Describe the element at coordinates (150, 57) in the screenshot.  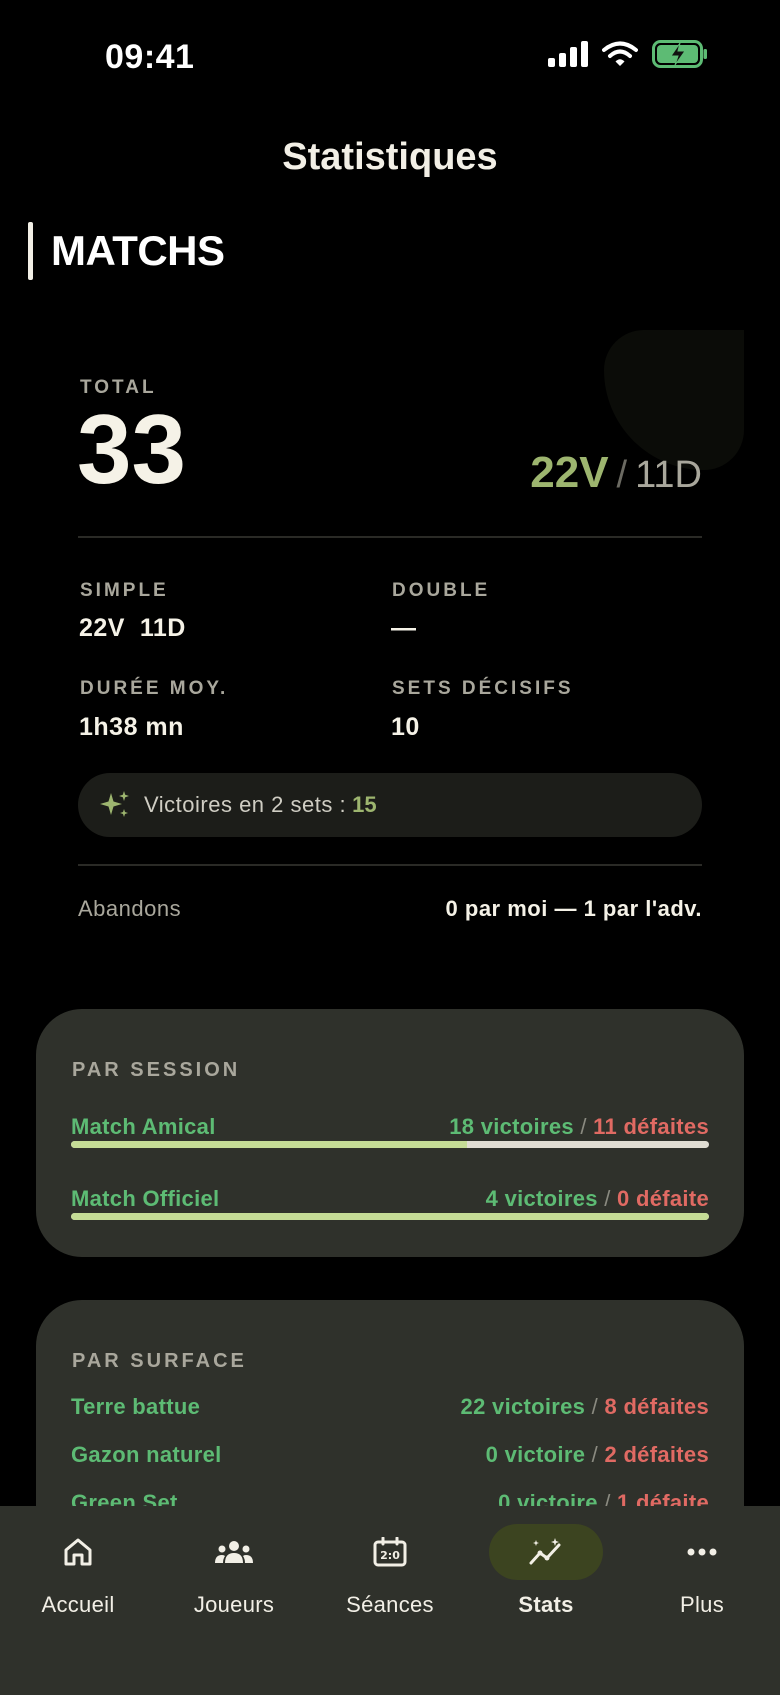
I see `status-time: 09:41` at that location.